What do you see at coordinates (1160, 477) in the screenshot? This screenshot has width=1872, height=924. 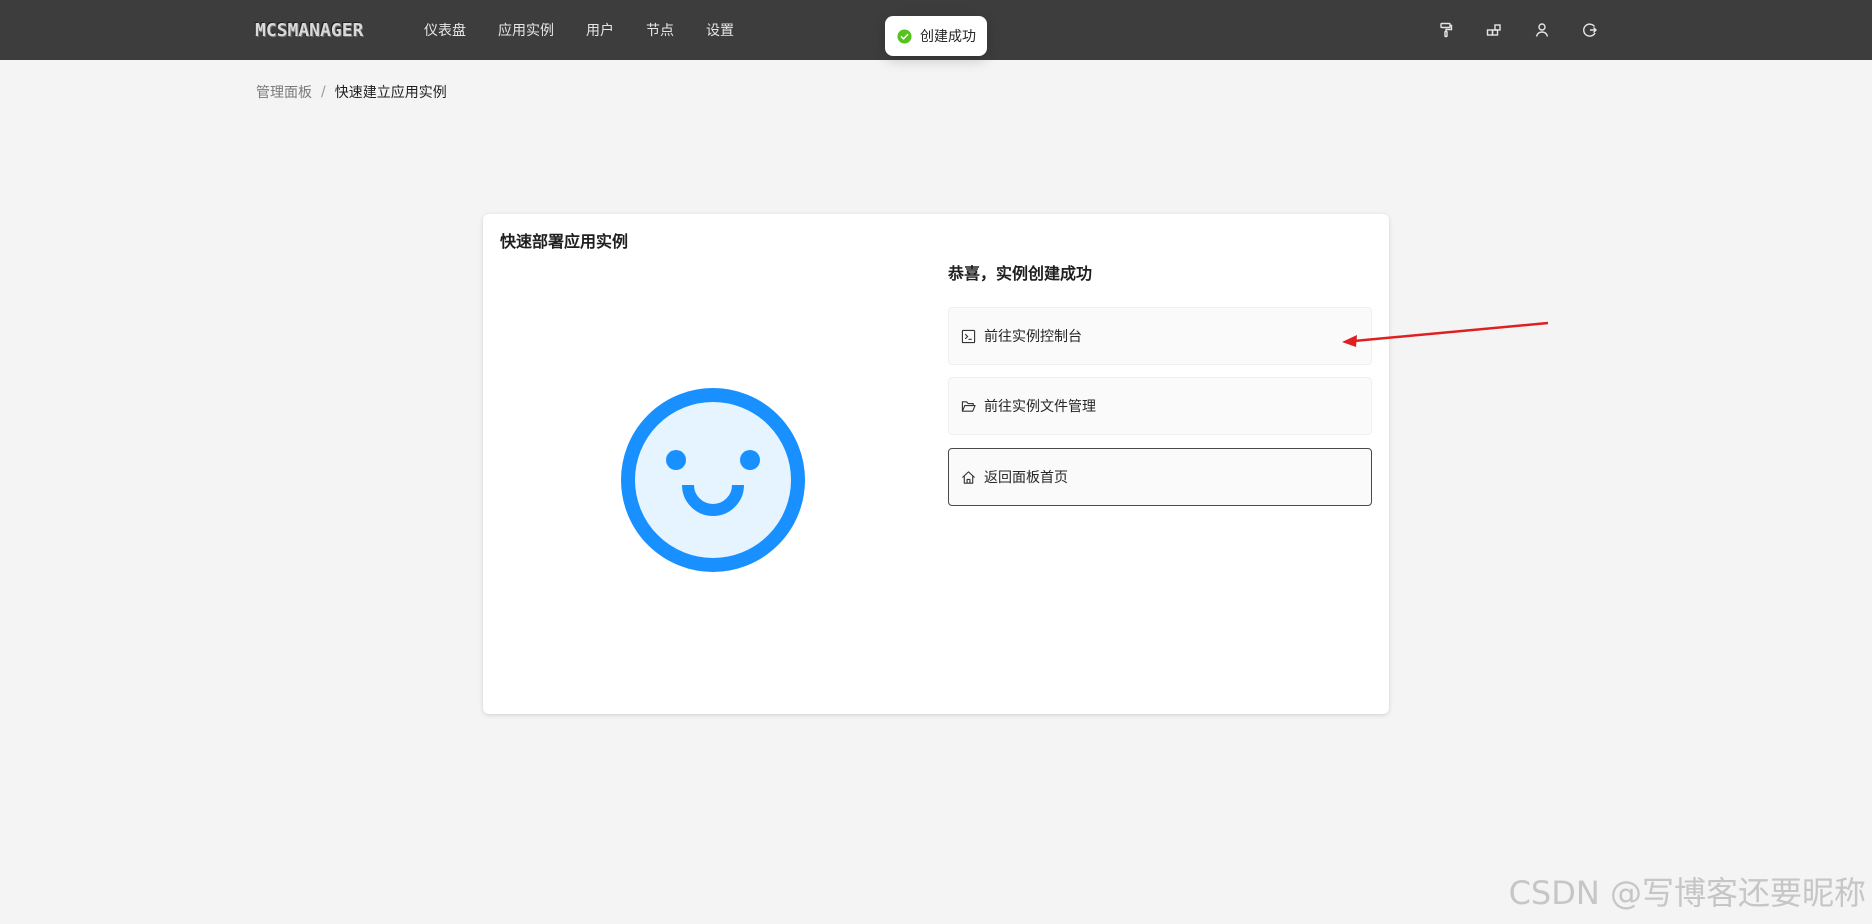 I see `back-home-button: 返回面板首页` at bounding box center [1160, 477].